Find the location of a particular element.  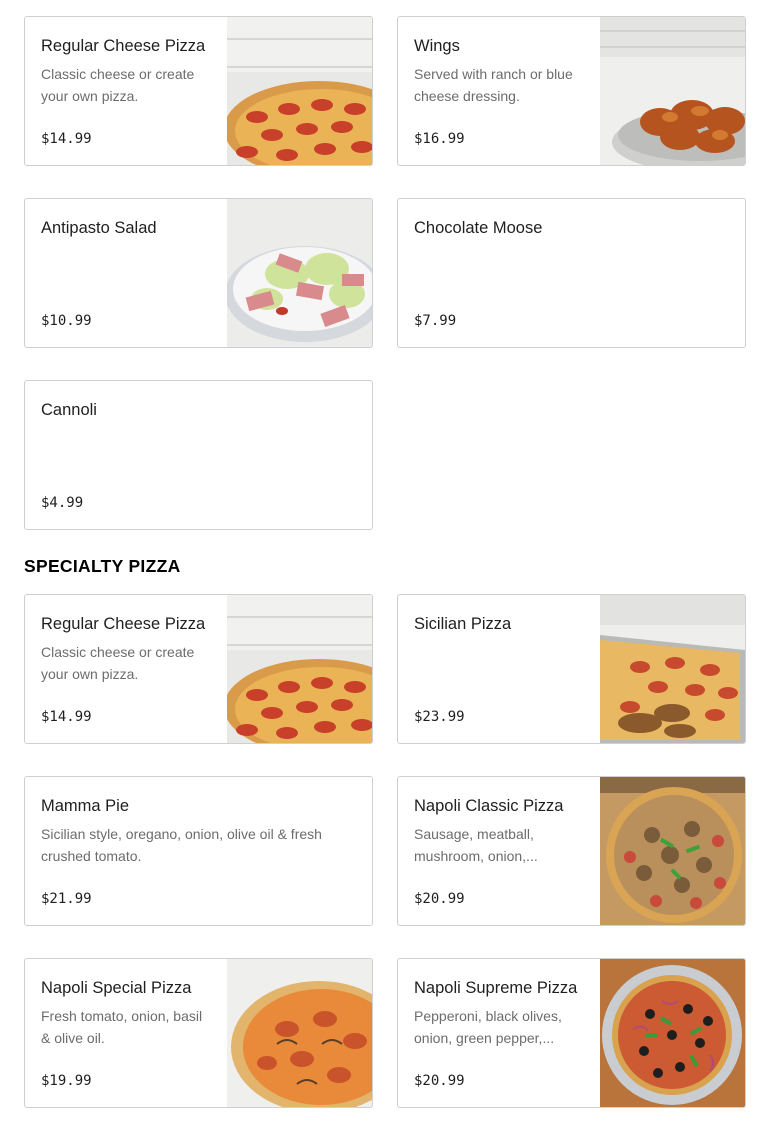

item-name: Cannoli is located at coordinates (69, 410).